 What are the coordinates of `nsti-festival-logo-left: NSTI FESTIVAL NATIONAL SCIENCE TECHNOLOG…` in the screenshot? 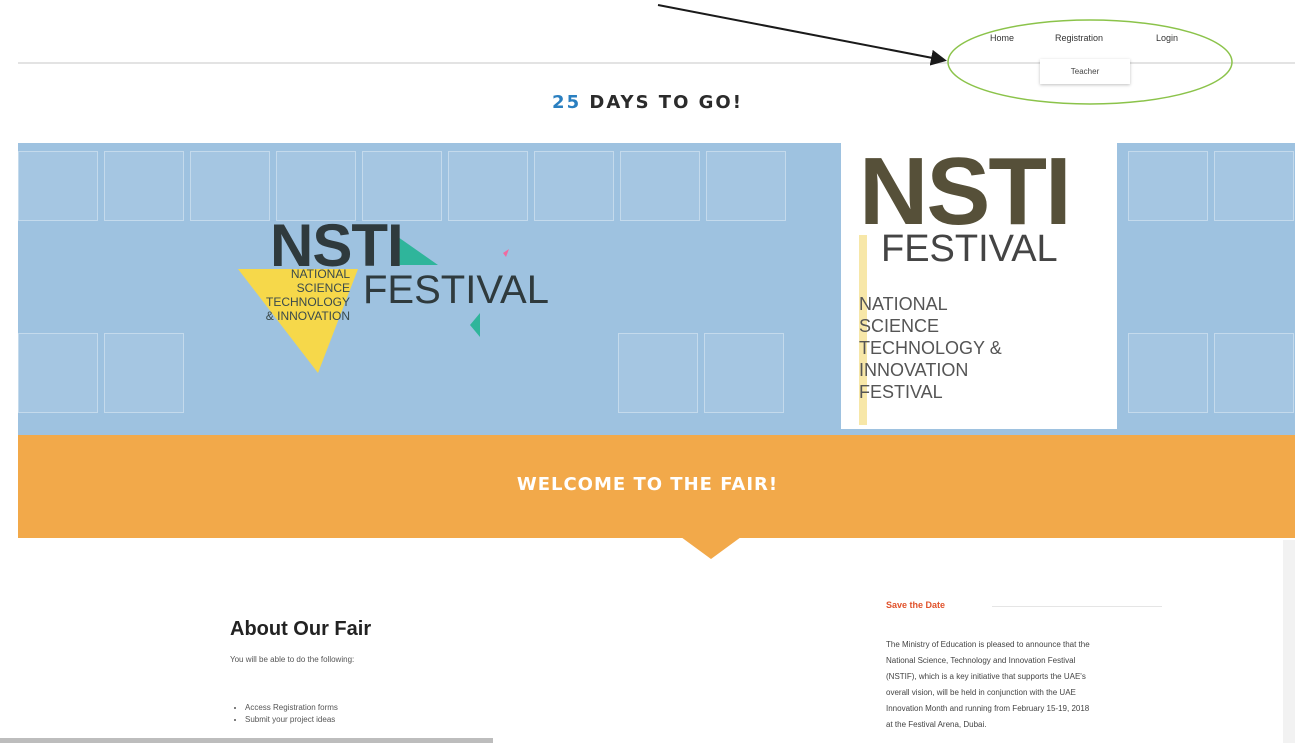 It's located at (398, 293).